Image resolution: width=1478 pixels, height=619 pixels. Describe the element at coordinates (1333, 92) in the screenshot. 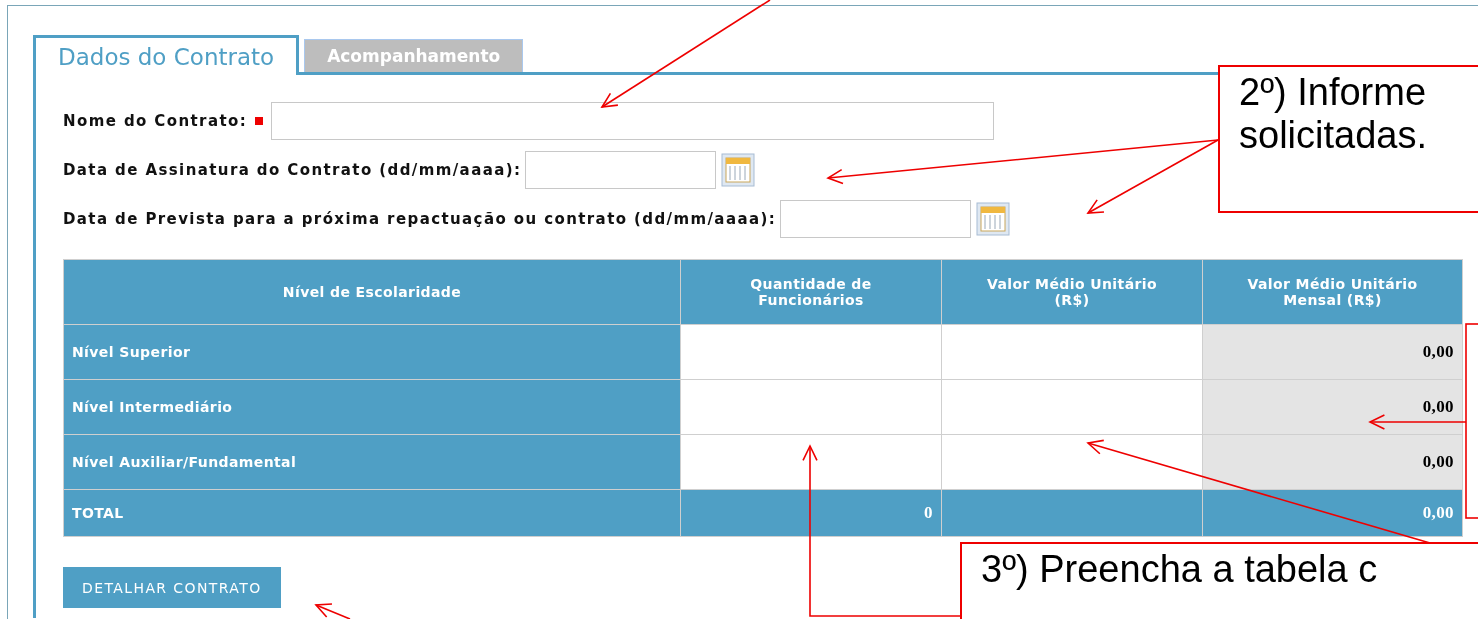

I see `callout-text: 2º) Informe` at that location.